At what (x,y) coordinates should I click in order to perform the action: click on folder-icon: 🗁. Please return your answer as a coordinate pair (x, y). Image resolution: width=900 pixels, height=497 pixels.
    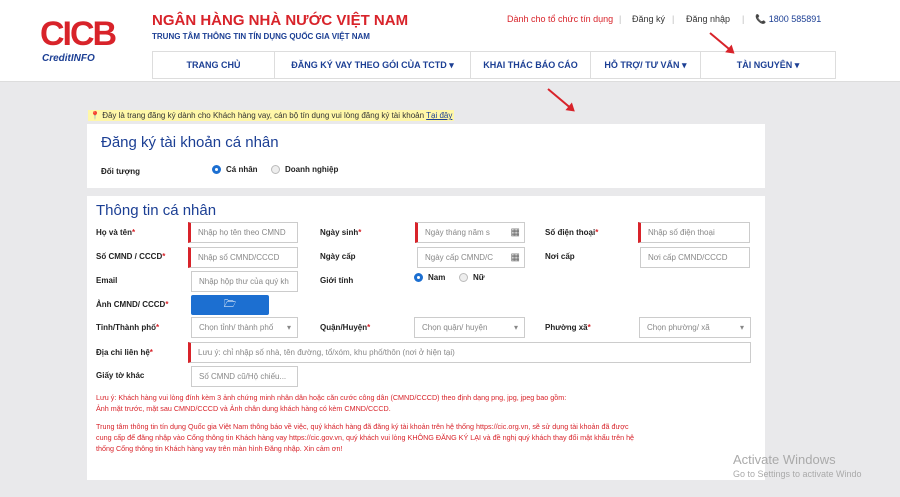
    Looking at the image, I should click on (230, 304).